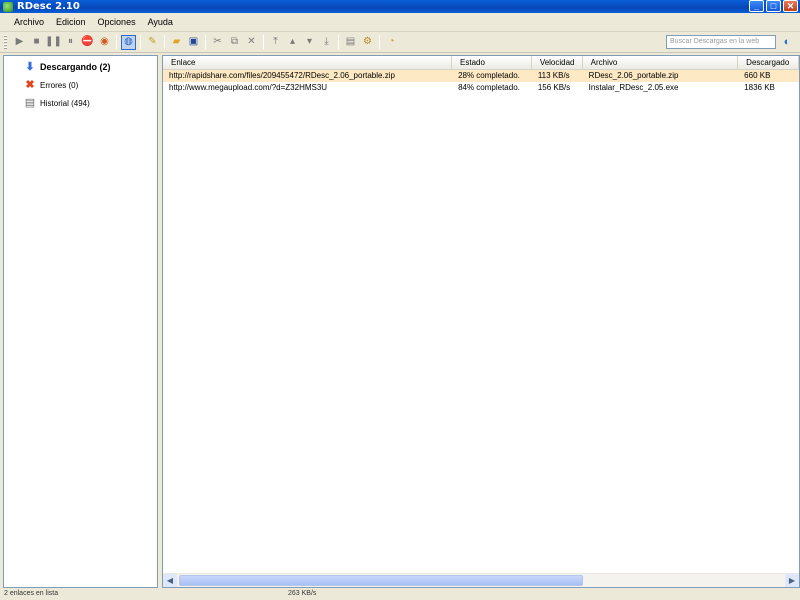 Image resolution: width=800 pixels, height=600 pixels. What do you see at coordinates (326, 42) in the screenshot?
I see `move-bottom-icon: ⤓` at bounding box center [326, 42].